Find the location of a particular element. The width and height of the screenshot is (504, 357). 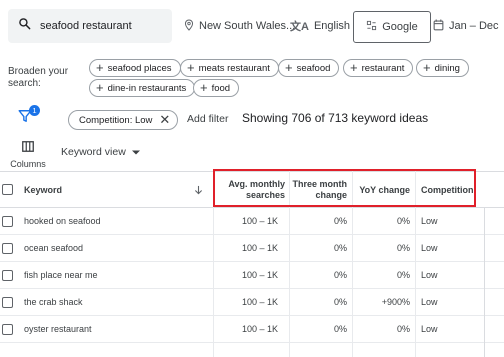

chip-label: food is located at coordinates (221, 88).